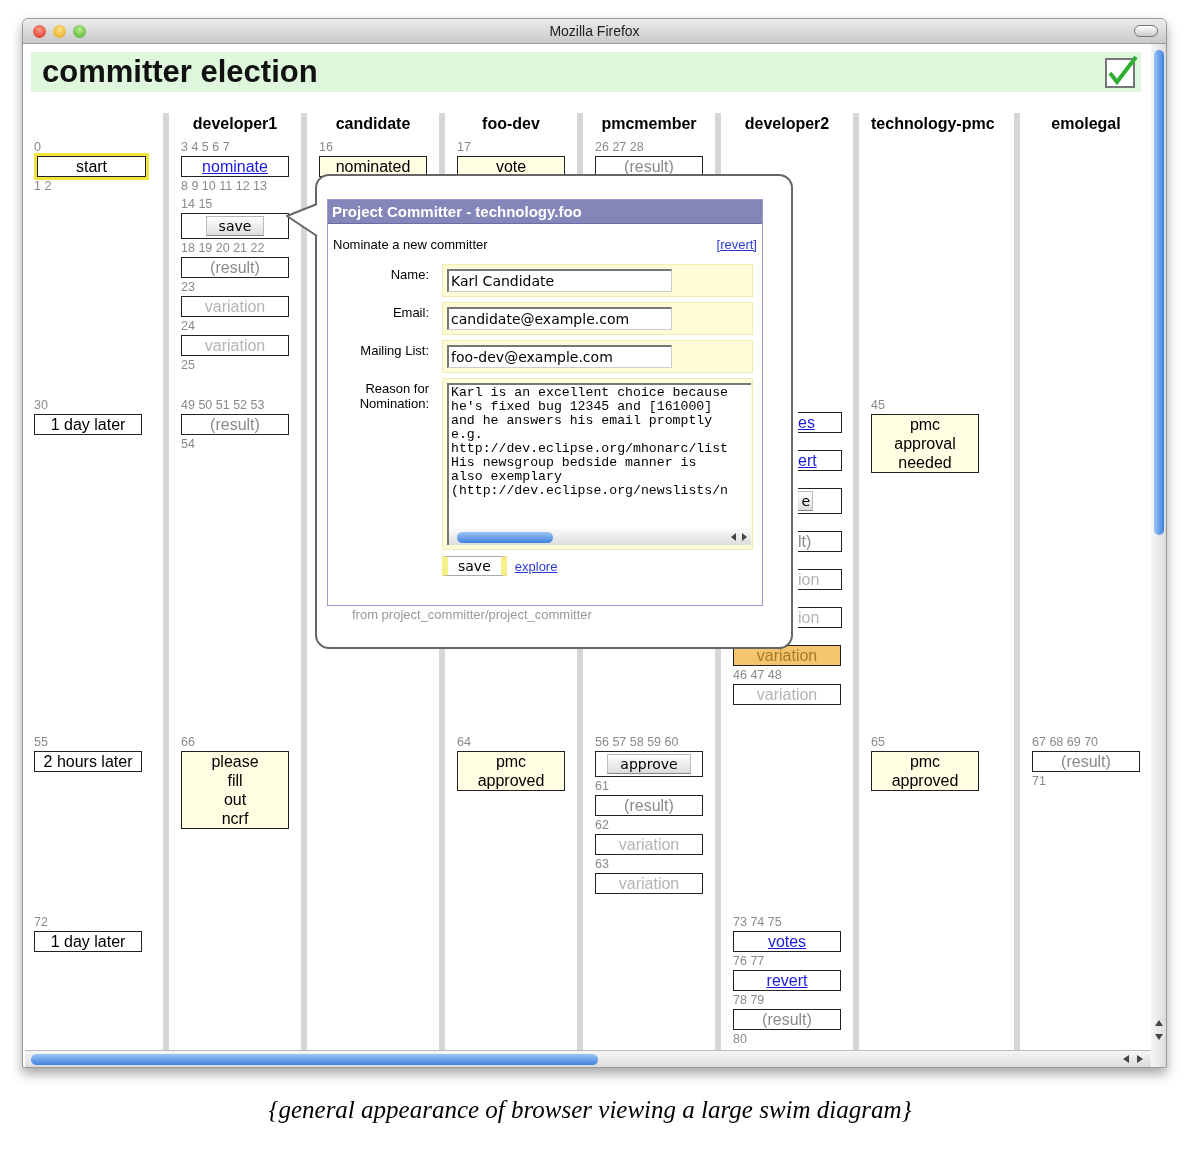  Describe the element at coordinates (749, 961) in the screenshot. I see `step-numbers: 76 77` at that location.